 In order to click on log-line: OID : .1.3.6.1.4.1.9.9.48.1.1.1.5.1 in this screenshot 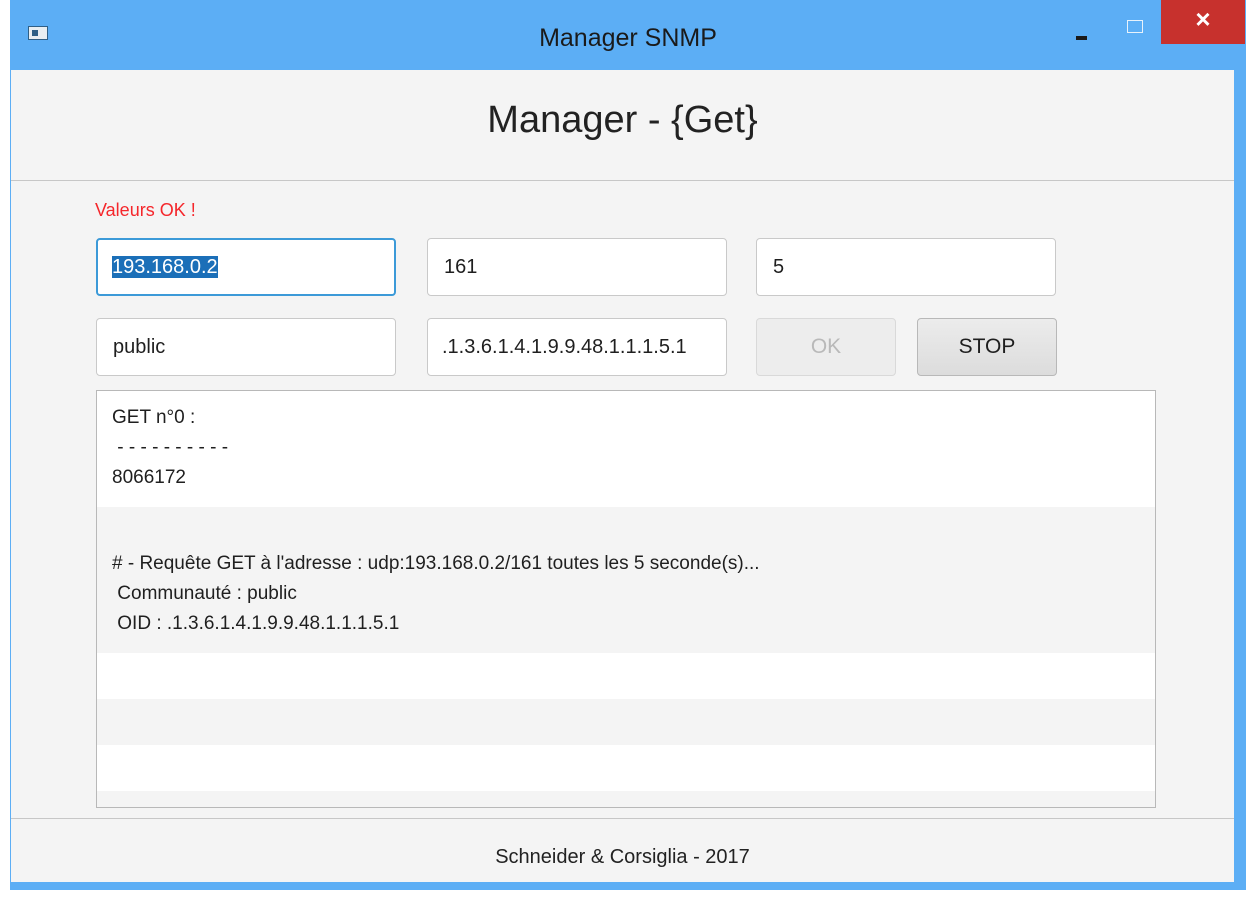, I will do `click(256, 623)`.